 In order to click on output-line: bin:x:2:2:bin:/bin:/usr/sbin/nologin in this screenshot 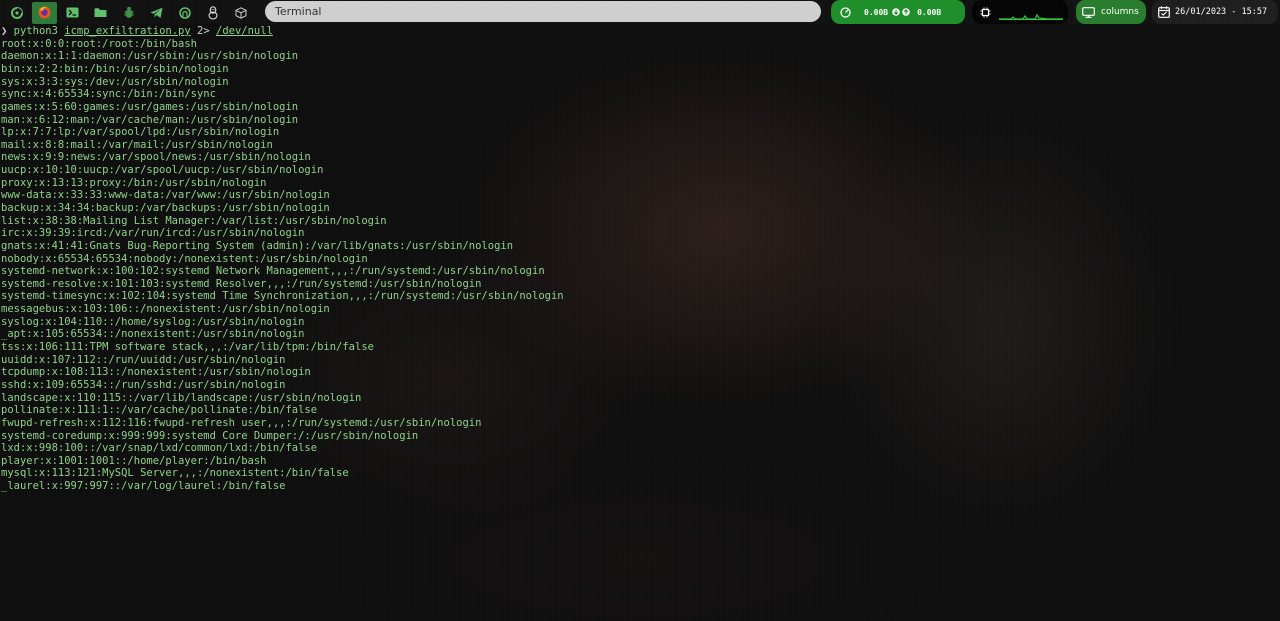, I will do `click(115, 68)`.